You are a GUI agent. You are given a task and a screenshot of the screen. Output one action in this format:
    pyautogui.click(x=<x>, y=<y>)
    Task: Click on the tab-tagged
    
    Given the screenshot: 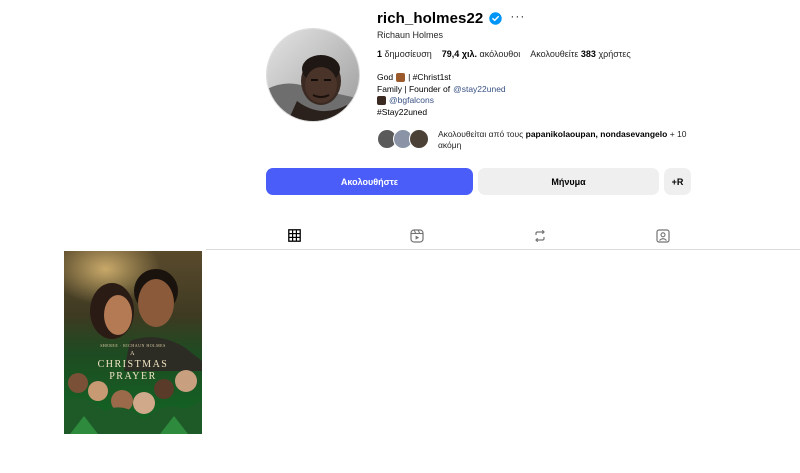 What is the action you would take?
    pyautogui.click(x=663, y=238)
    